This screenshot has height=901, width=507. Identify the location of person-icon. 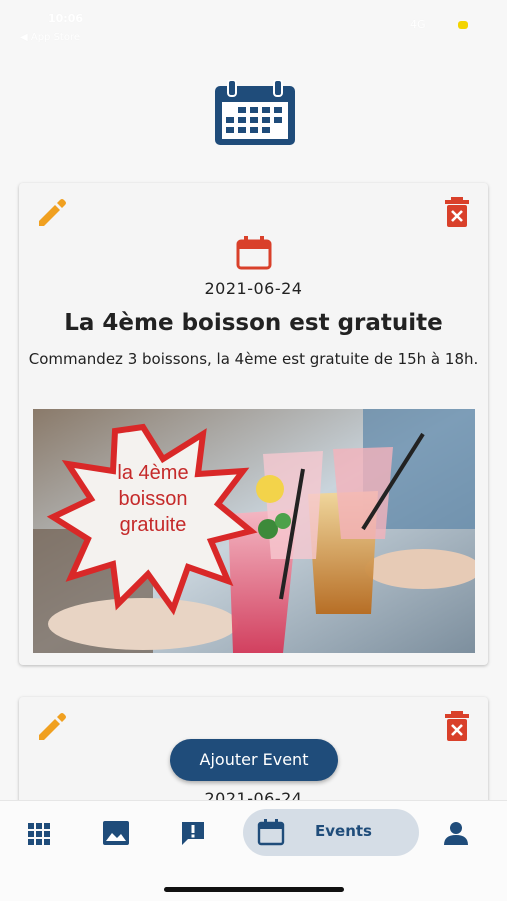
(456, 833).